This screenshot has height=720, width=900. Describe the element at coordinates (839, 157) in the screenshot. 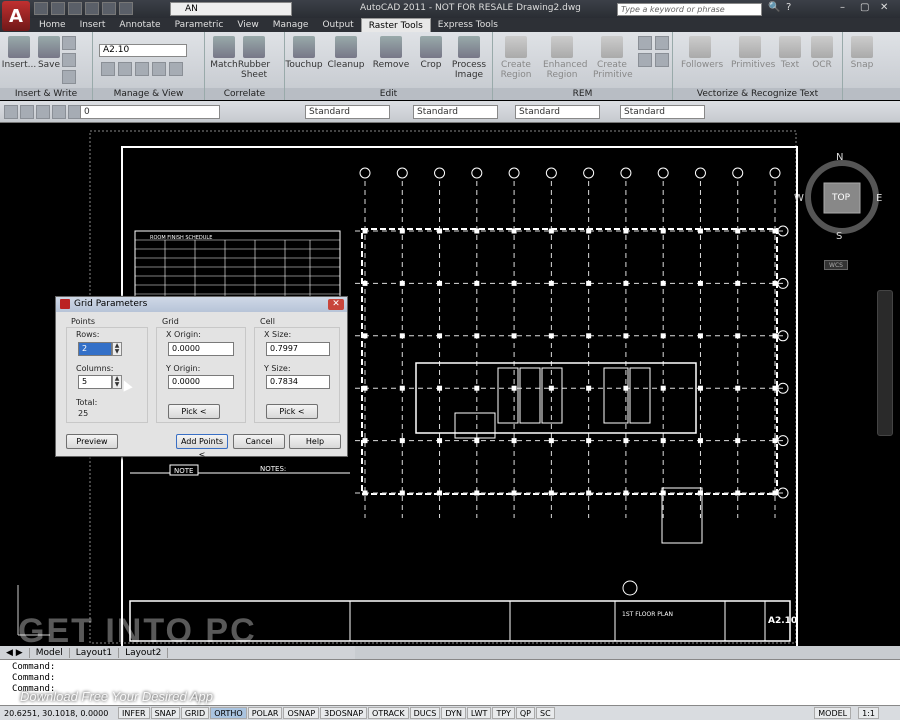

I see `compass-north: N` at that location.